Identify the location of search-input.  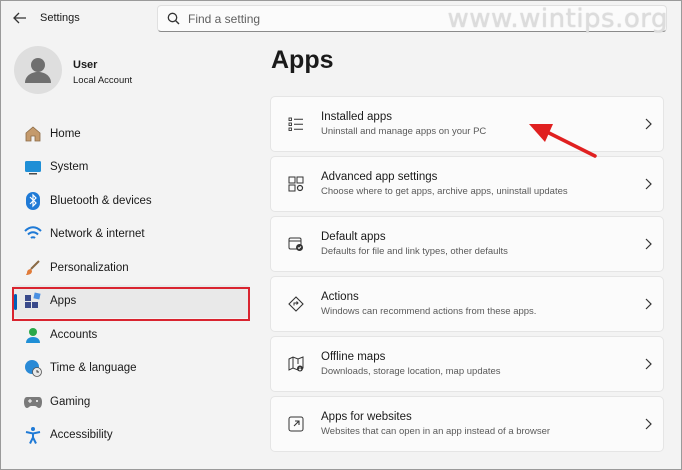
(338, 18).